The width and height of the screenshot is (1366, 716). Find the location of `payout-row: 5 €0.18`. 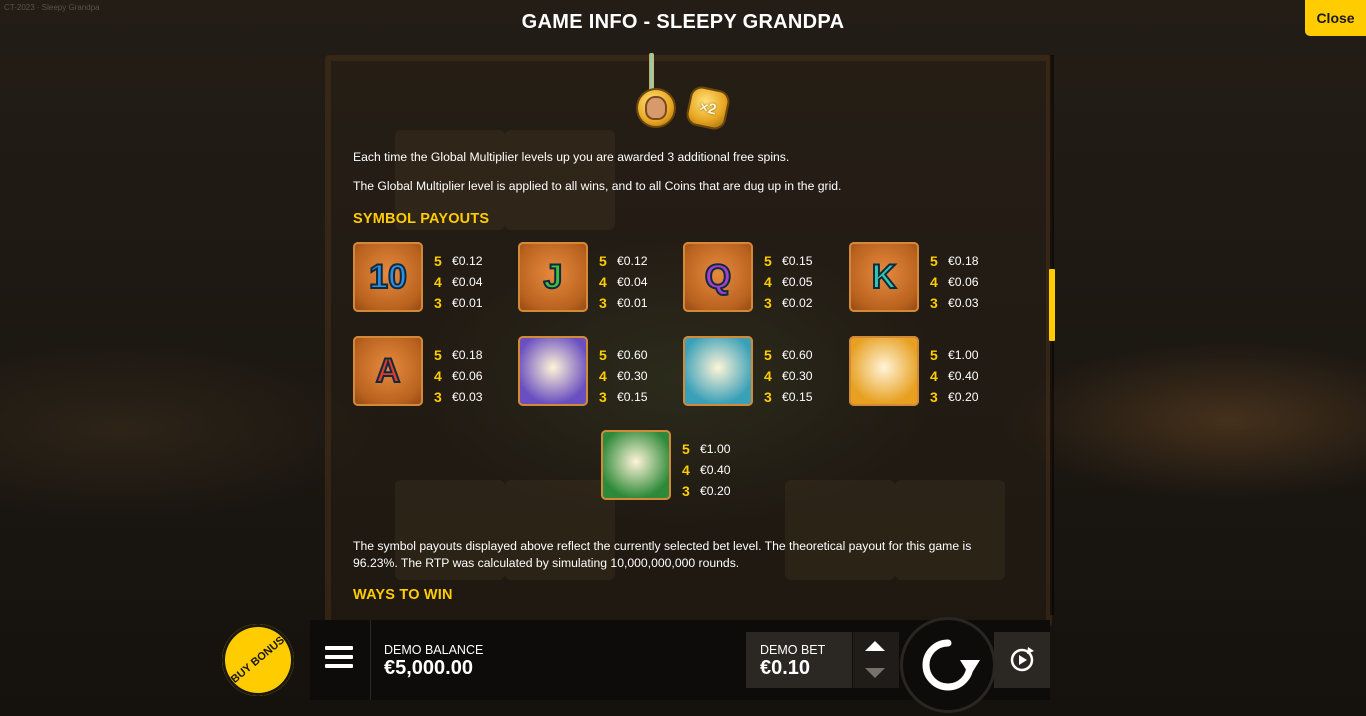

payout-row: 5 €0.18 is located at coordinates (954, 260).